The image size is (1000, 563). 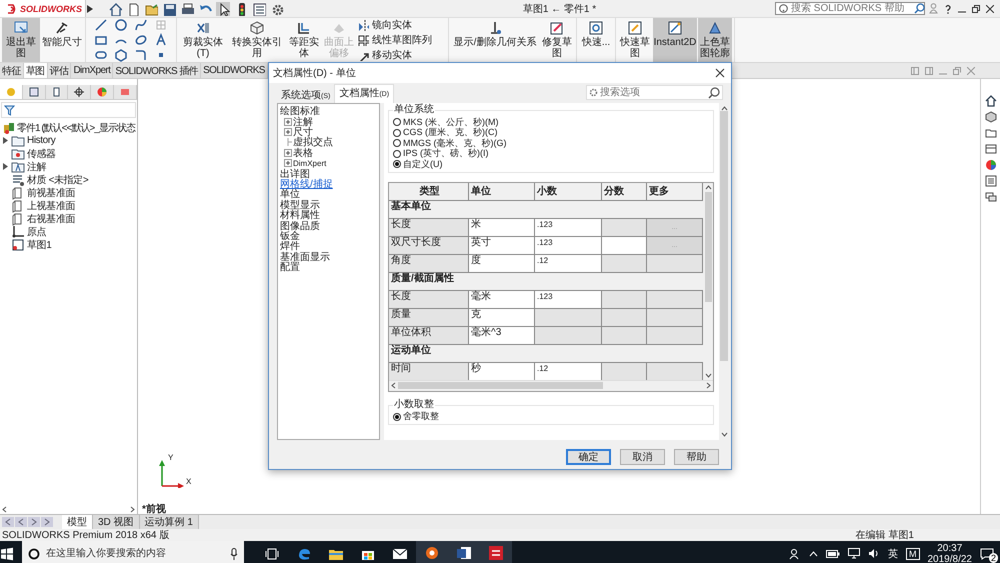 I want to click on home-icon, so click(x=115, y=9).